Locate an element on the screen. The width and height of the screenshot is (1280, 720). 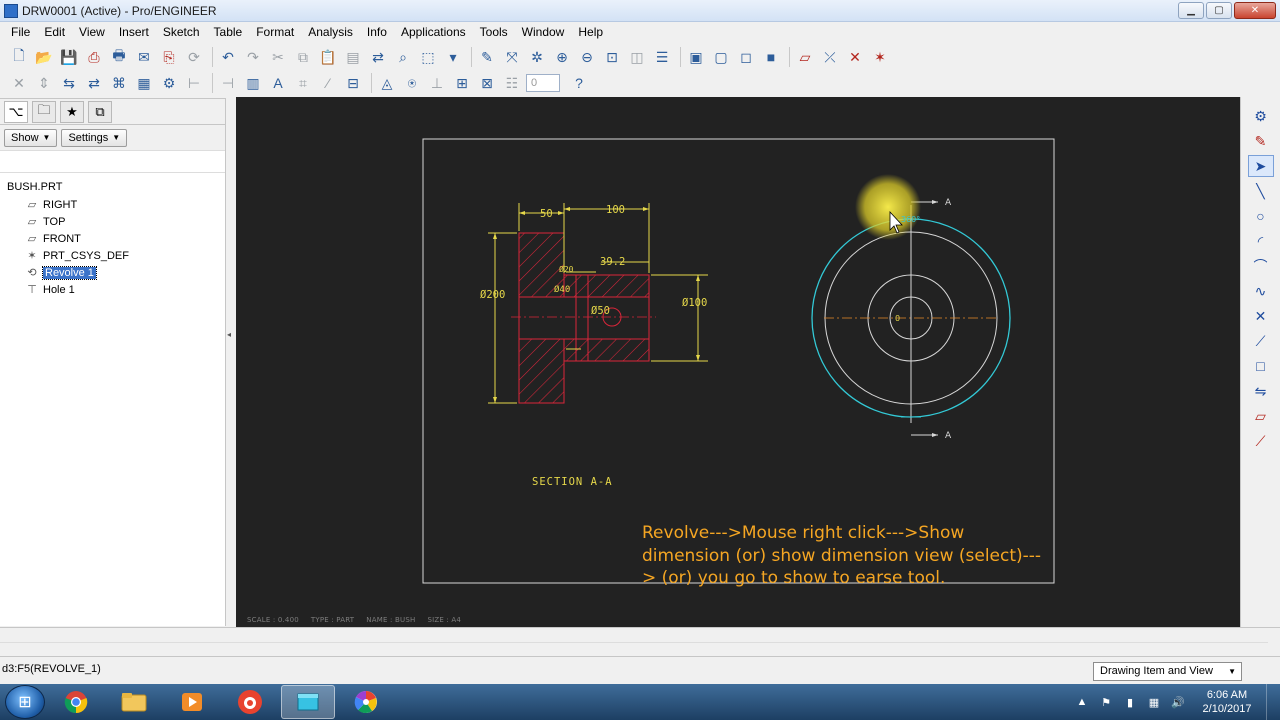
email-icon: ✉ is located at coordinates (144, 57).